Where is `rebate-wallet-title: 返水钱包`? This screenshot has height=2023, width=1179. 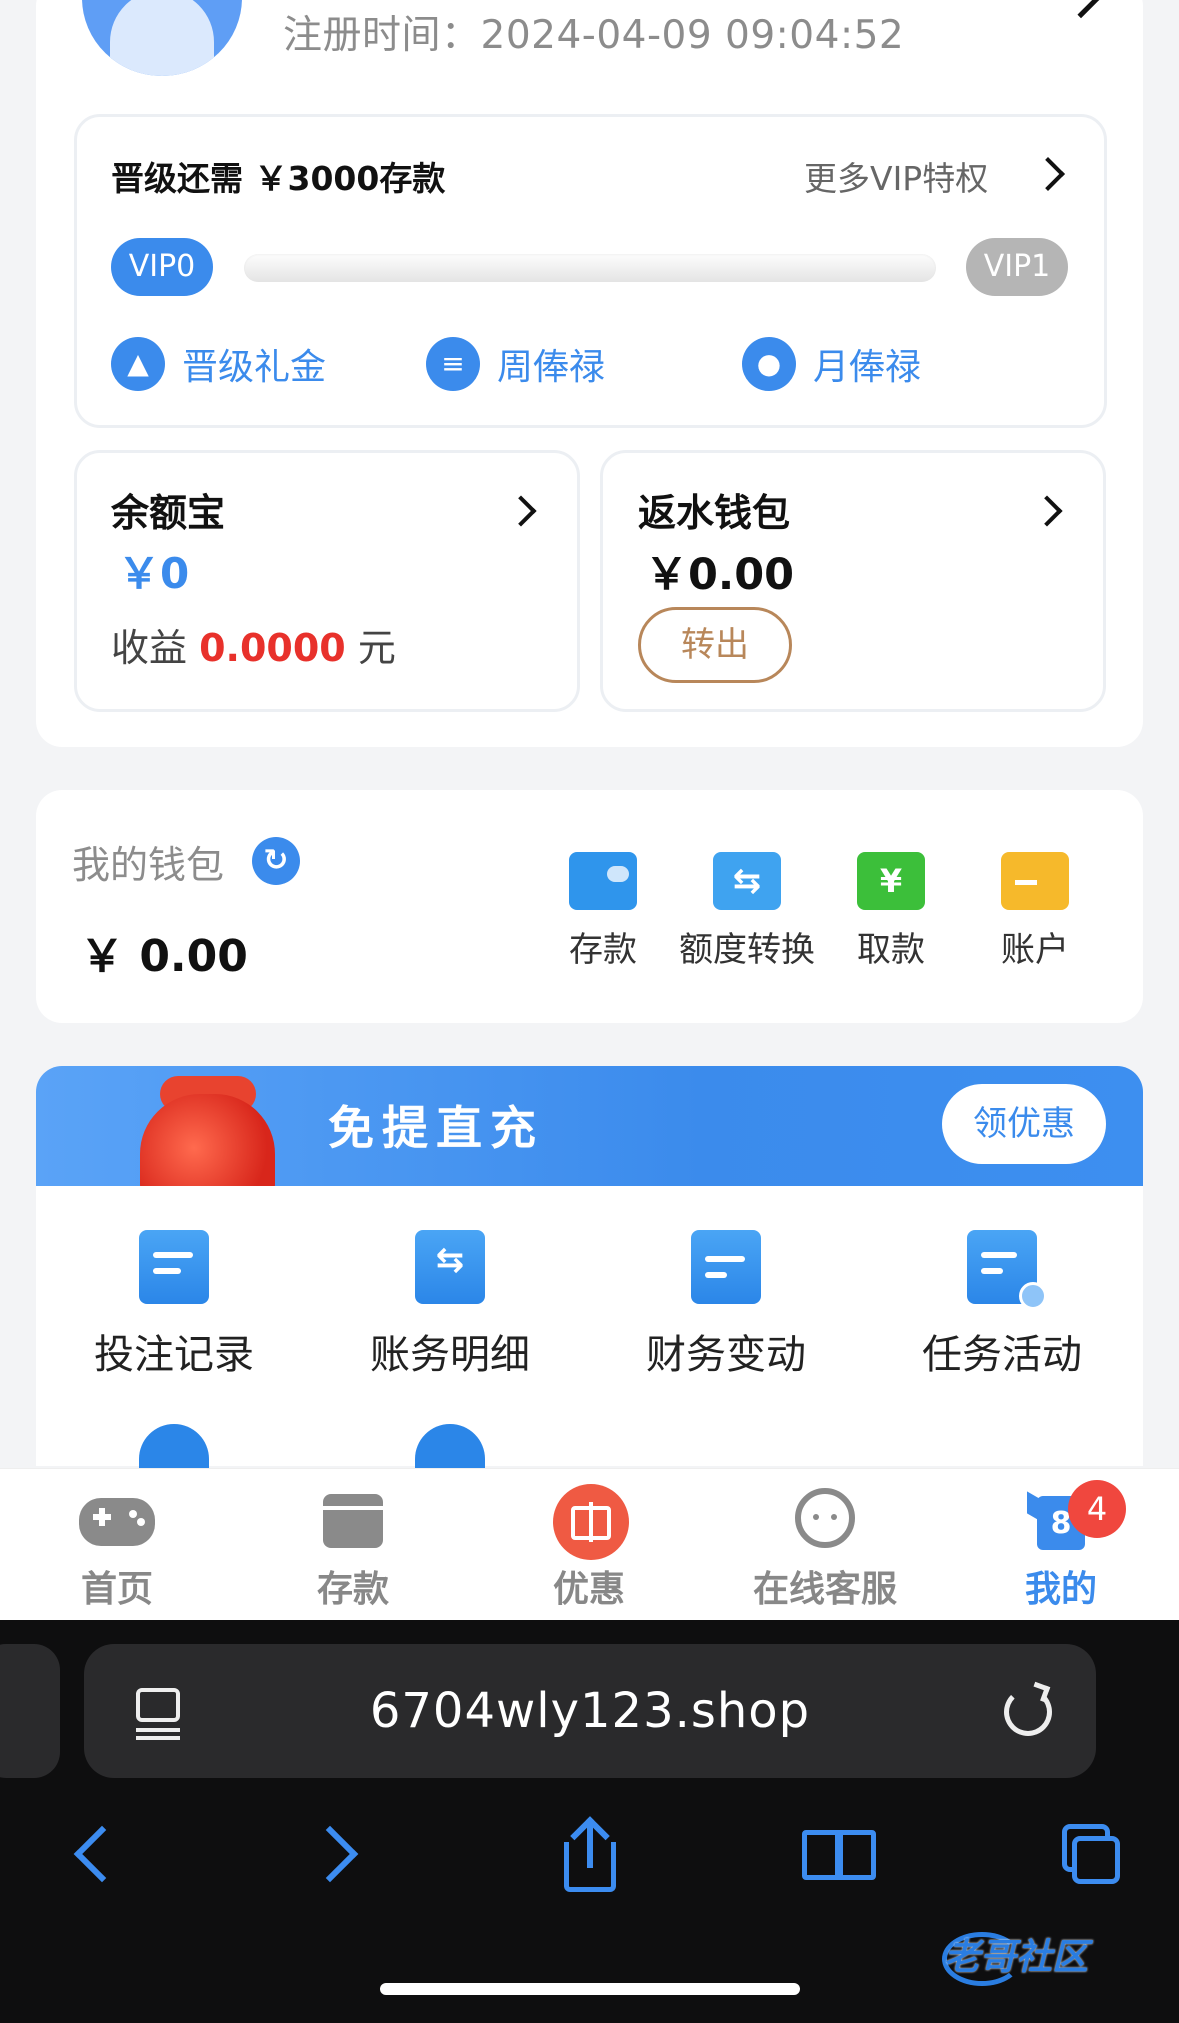
rebate-wallet-title: 返水钱包 is located at coordinates (714, 513).